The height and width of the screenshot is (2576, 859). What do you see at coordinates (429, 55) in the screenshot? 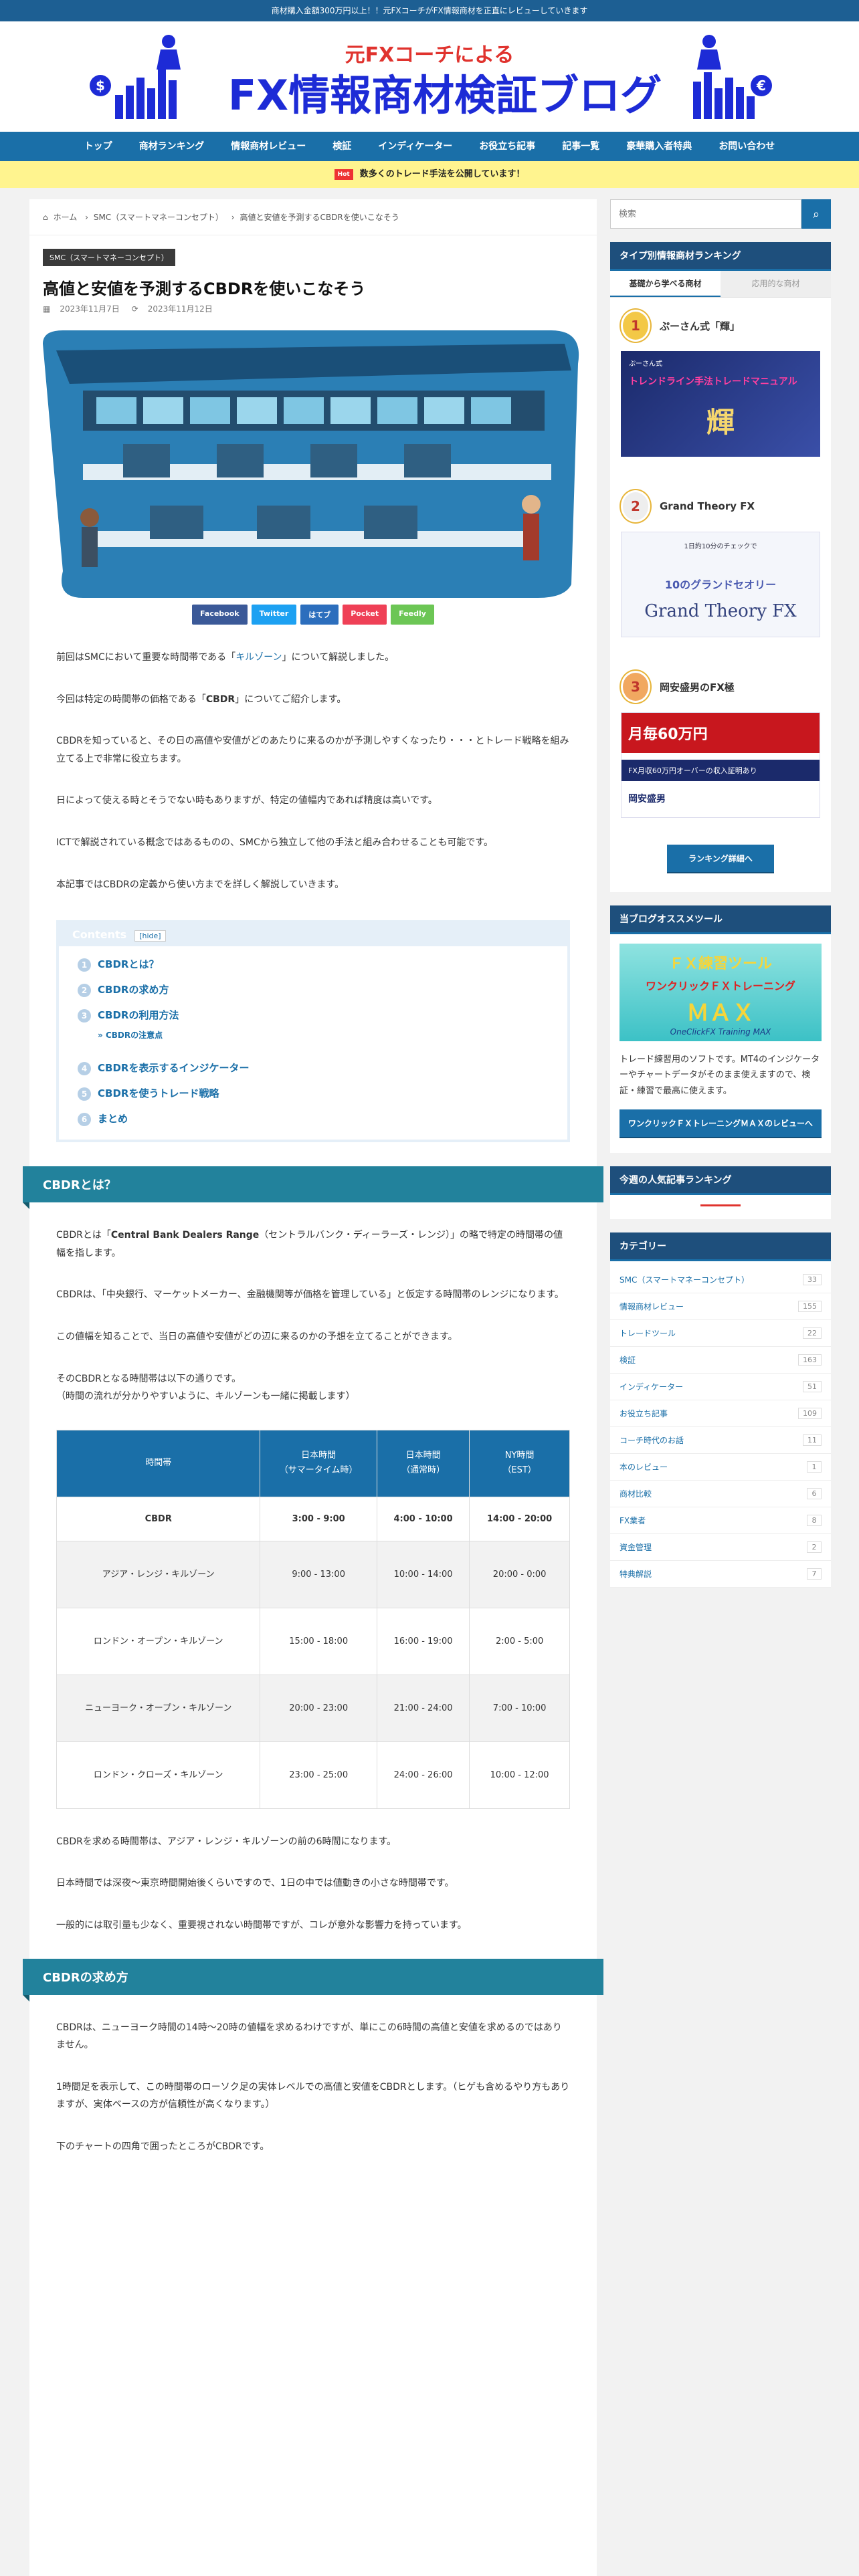
I see `logo-subtitle: 元FXコーチによる` at bounding box center [429, 55].